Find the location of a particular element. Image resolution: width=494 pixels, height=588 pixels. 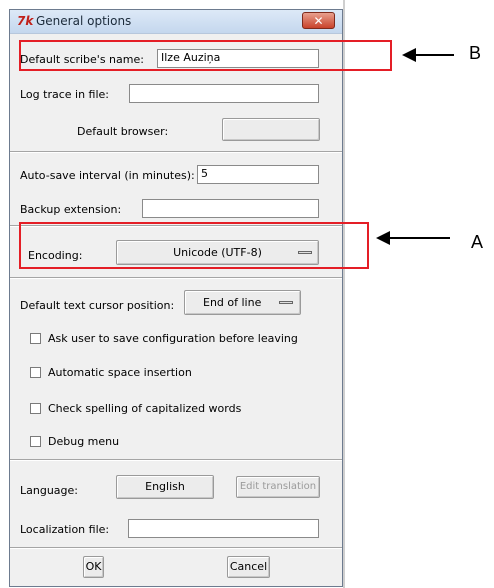

backup-extension-input is located at coordinates (230, 208).